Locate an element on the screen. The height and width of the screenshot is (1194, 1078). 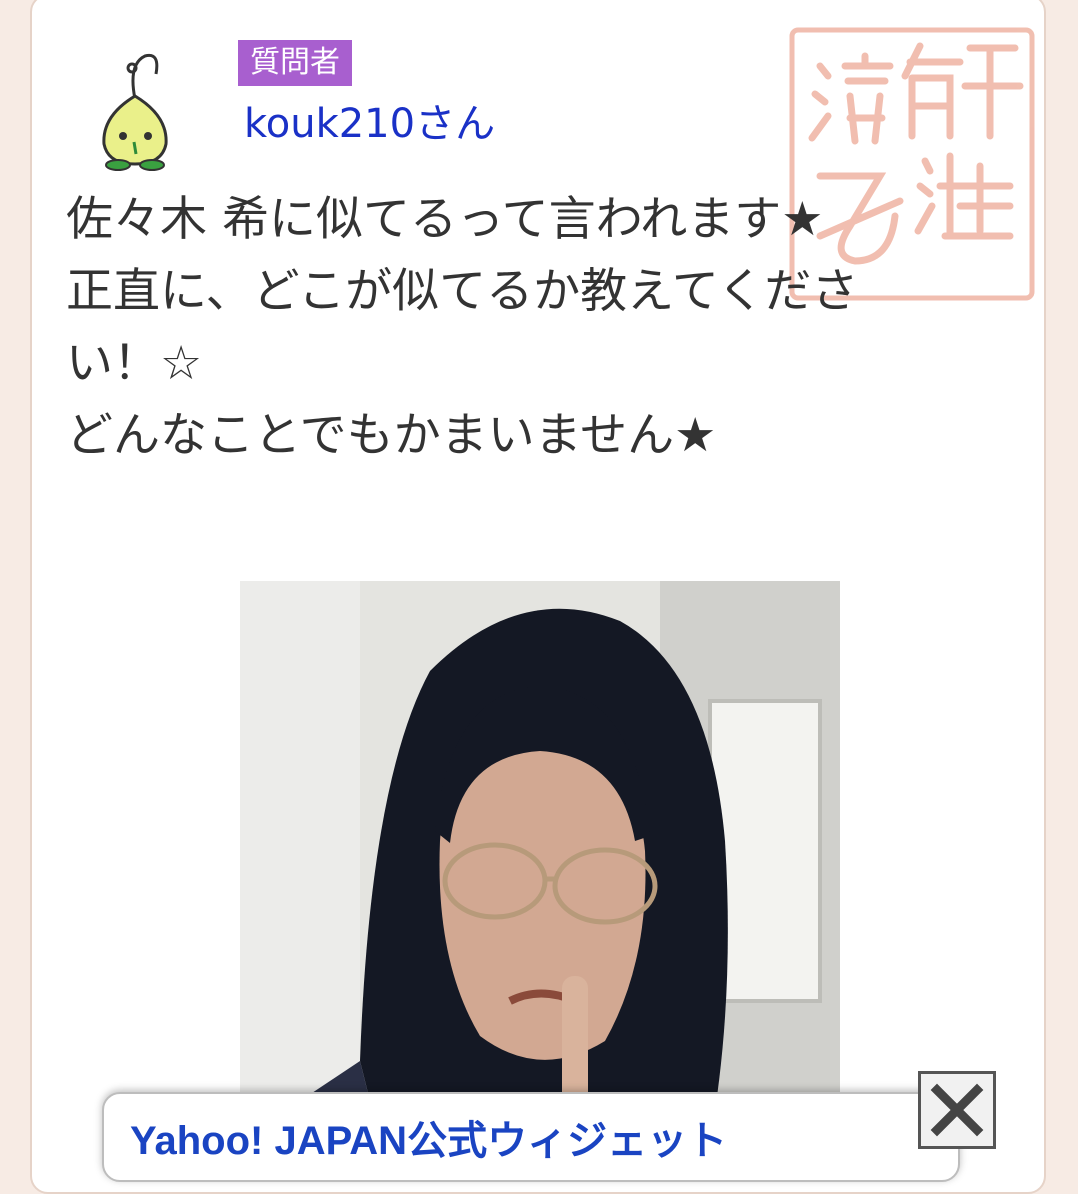
widget-banner: Yahoo! JAPAN公式ウィジェット is located at coordinates (531, 1137).